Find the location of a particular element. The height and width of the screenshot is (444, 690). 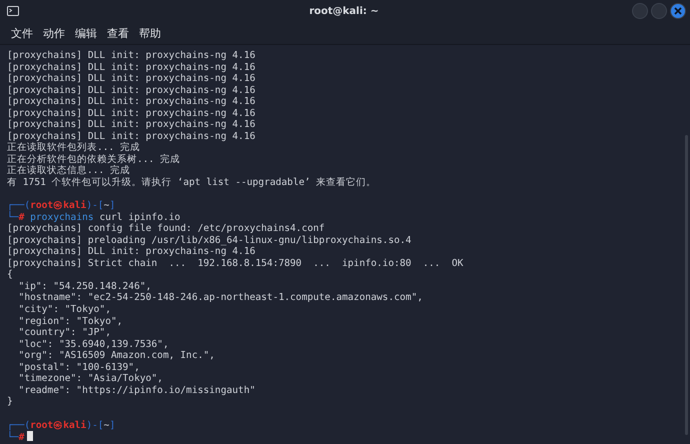

close-button is located at coordinates (678, 11).